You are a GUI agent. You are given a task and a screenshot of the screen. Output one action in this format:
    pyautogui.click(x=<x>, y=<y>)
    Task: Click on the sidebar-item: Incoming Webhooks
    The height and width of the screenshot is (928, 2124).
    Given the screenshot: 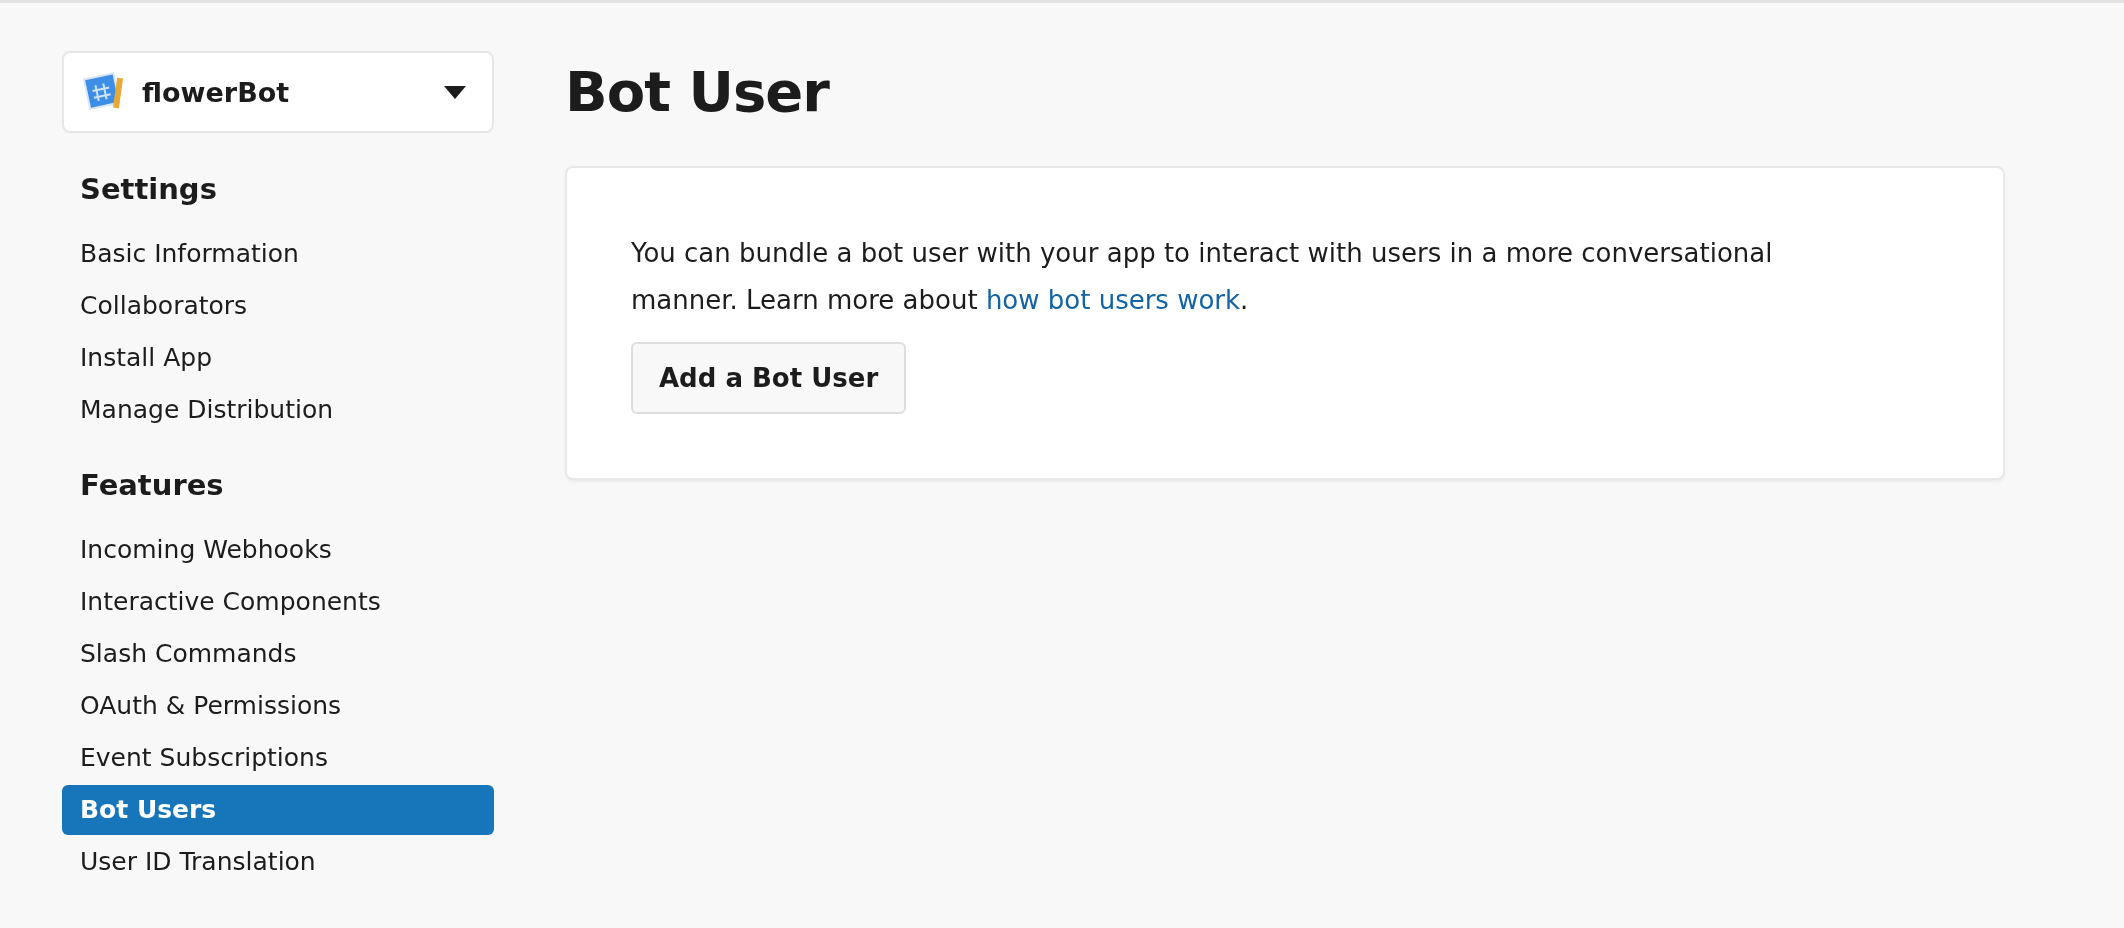 What is the action you would take?
    pyautogui.click(x=278, y=550)
    